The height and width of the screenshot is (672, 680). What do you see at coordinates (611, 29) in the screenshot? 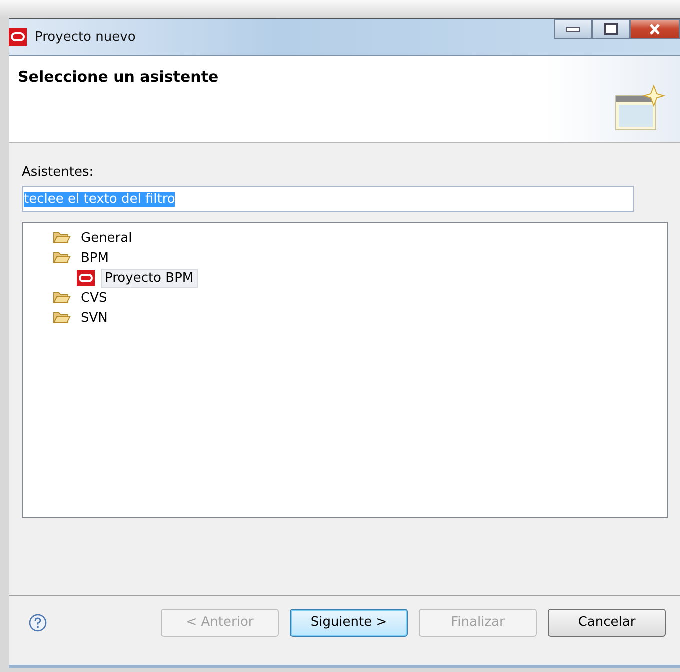
I see `maximize-button` at bounding box center [611, 29].